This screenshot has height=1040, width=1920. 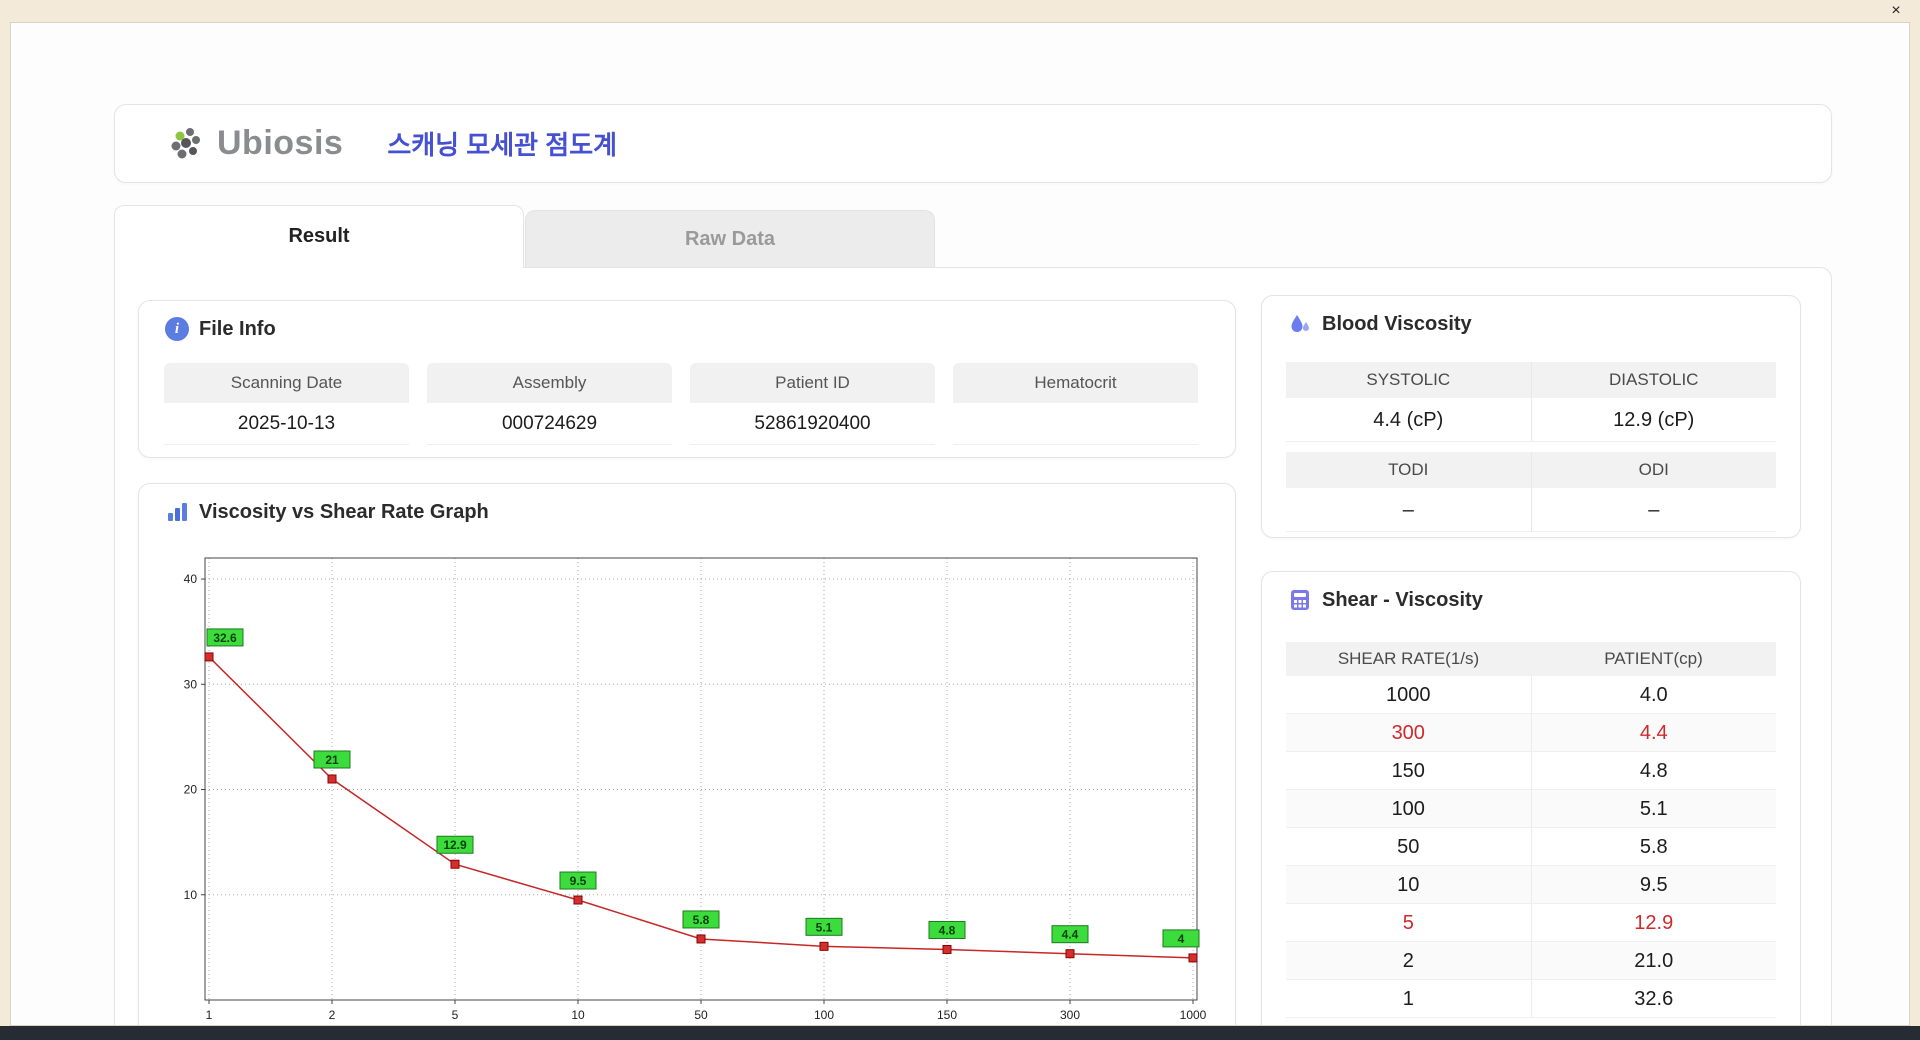 What do you see at coordinates (1653, 998) in the screenshot?
I see `patient-cell: 32.6` at bounding box center [1653, 998].